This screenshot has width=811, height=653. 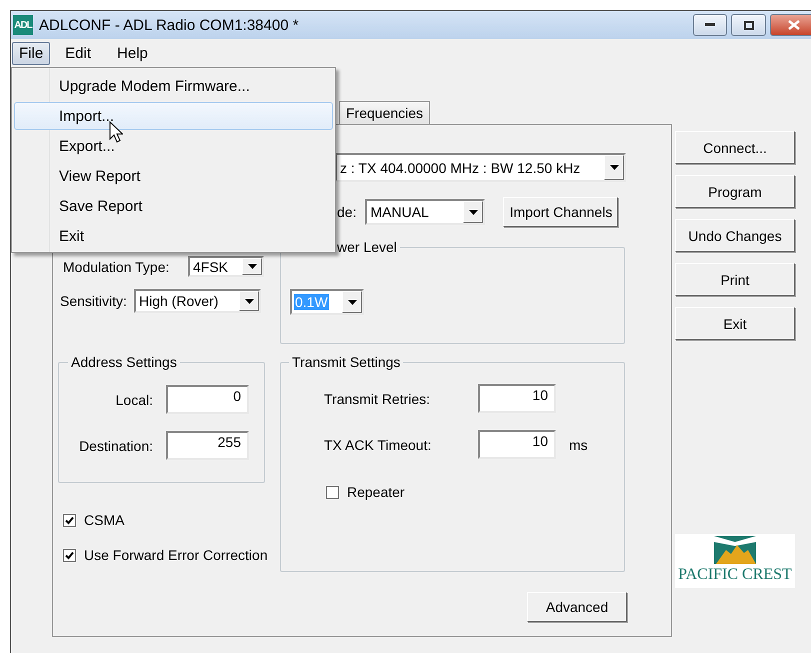 What do you see at coordinates (378, 398) in the screenshot?
I see `field-label: Transmit Retries:` at bounding box center [378, 398].